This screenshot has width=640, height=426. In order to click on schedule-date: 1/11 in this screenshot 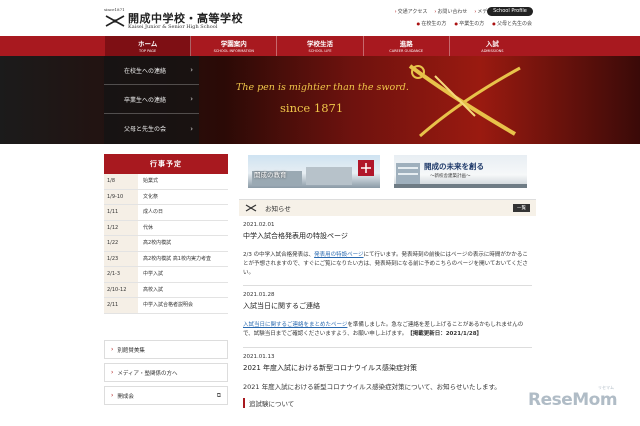, I will do `click(121, 212)`.